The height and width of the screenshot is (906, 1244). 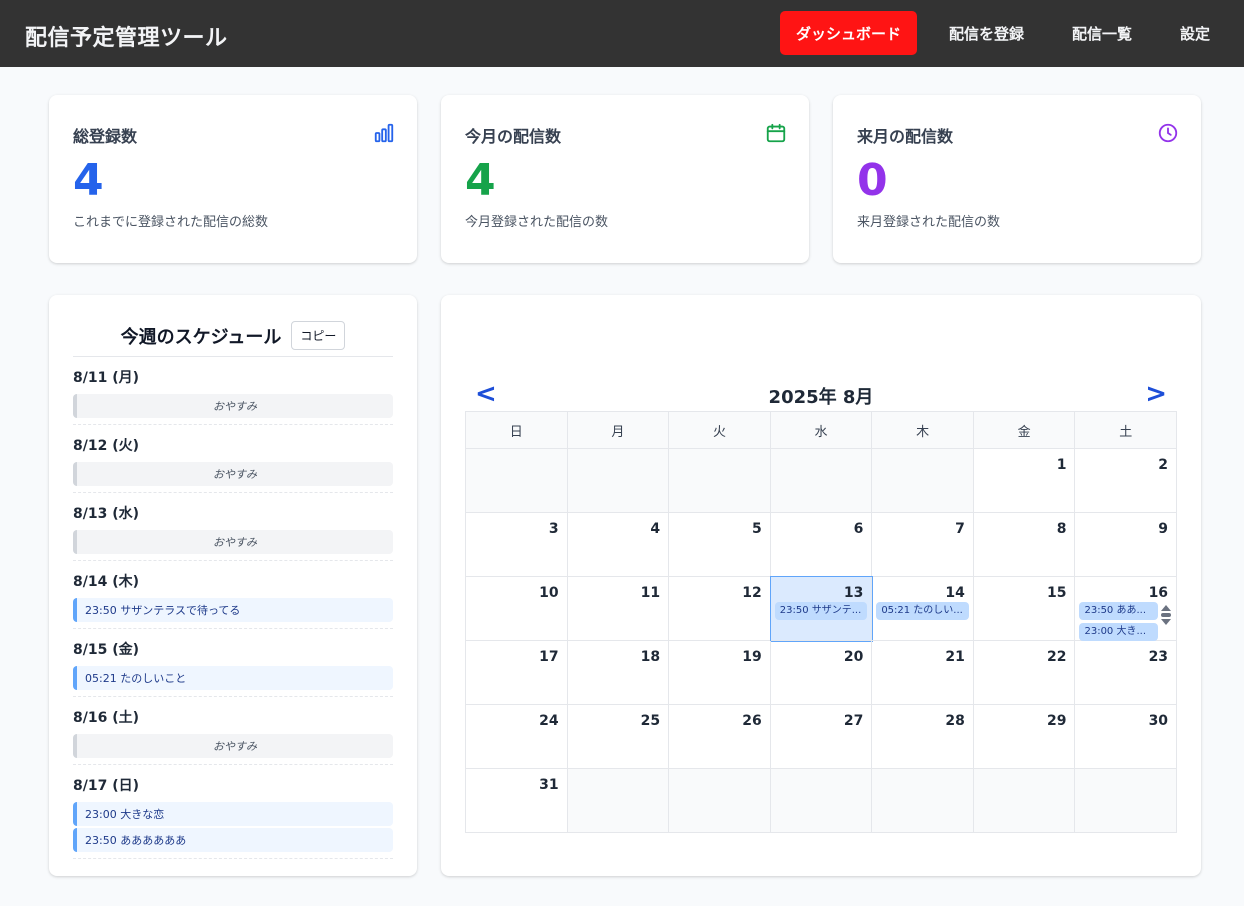 What do you see at coordinates (848, 33) in the screenshot?
I see `nav-dashboard: ダッシュボード` at bounding box center [848, 33].